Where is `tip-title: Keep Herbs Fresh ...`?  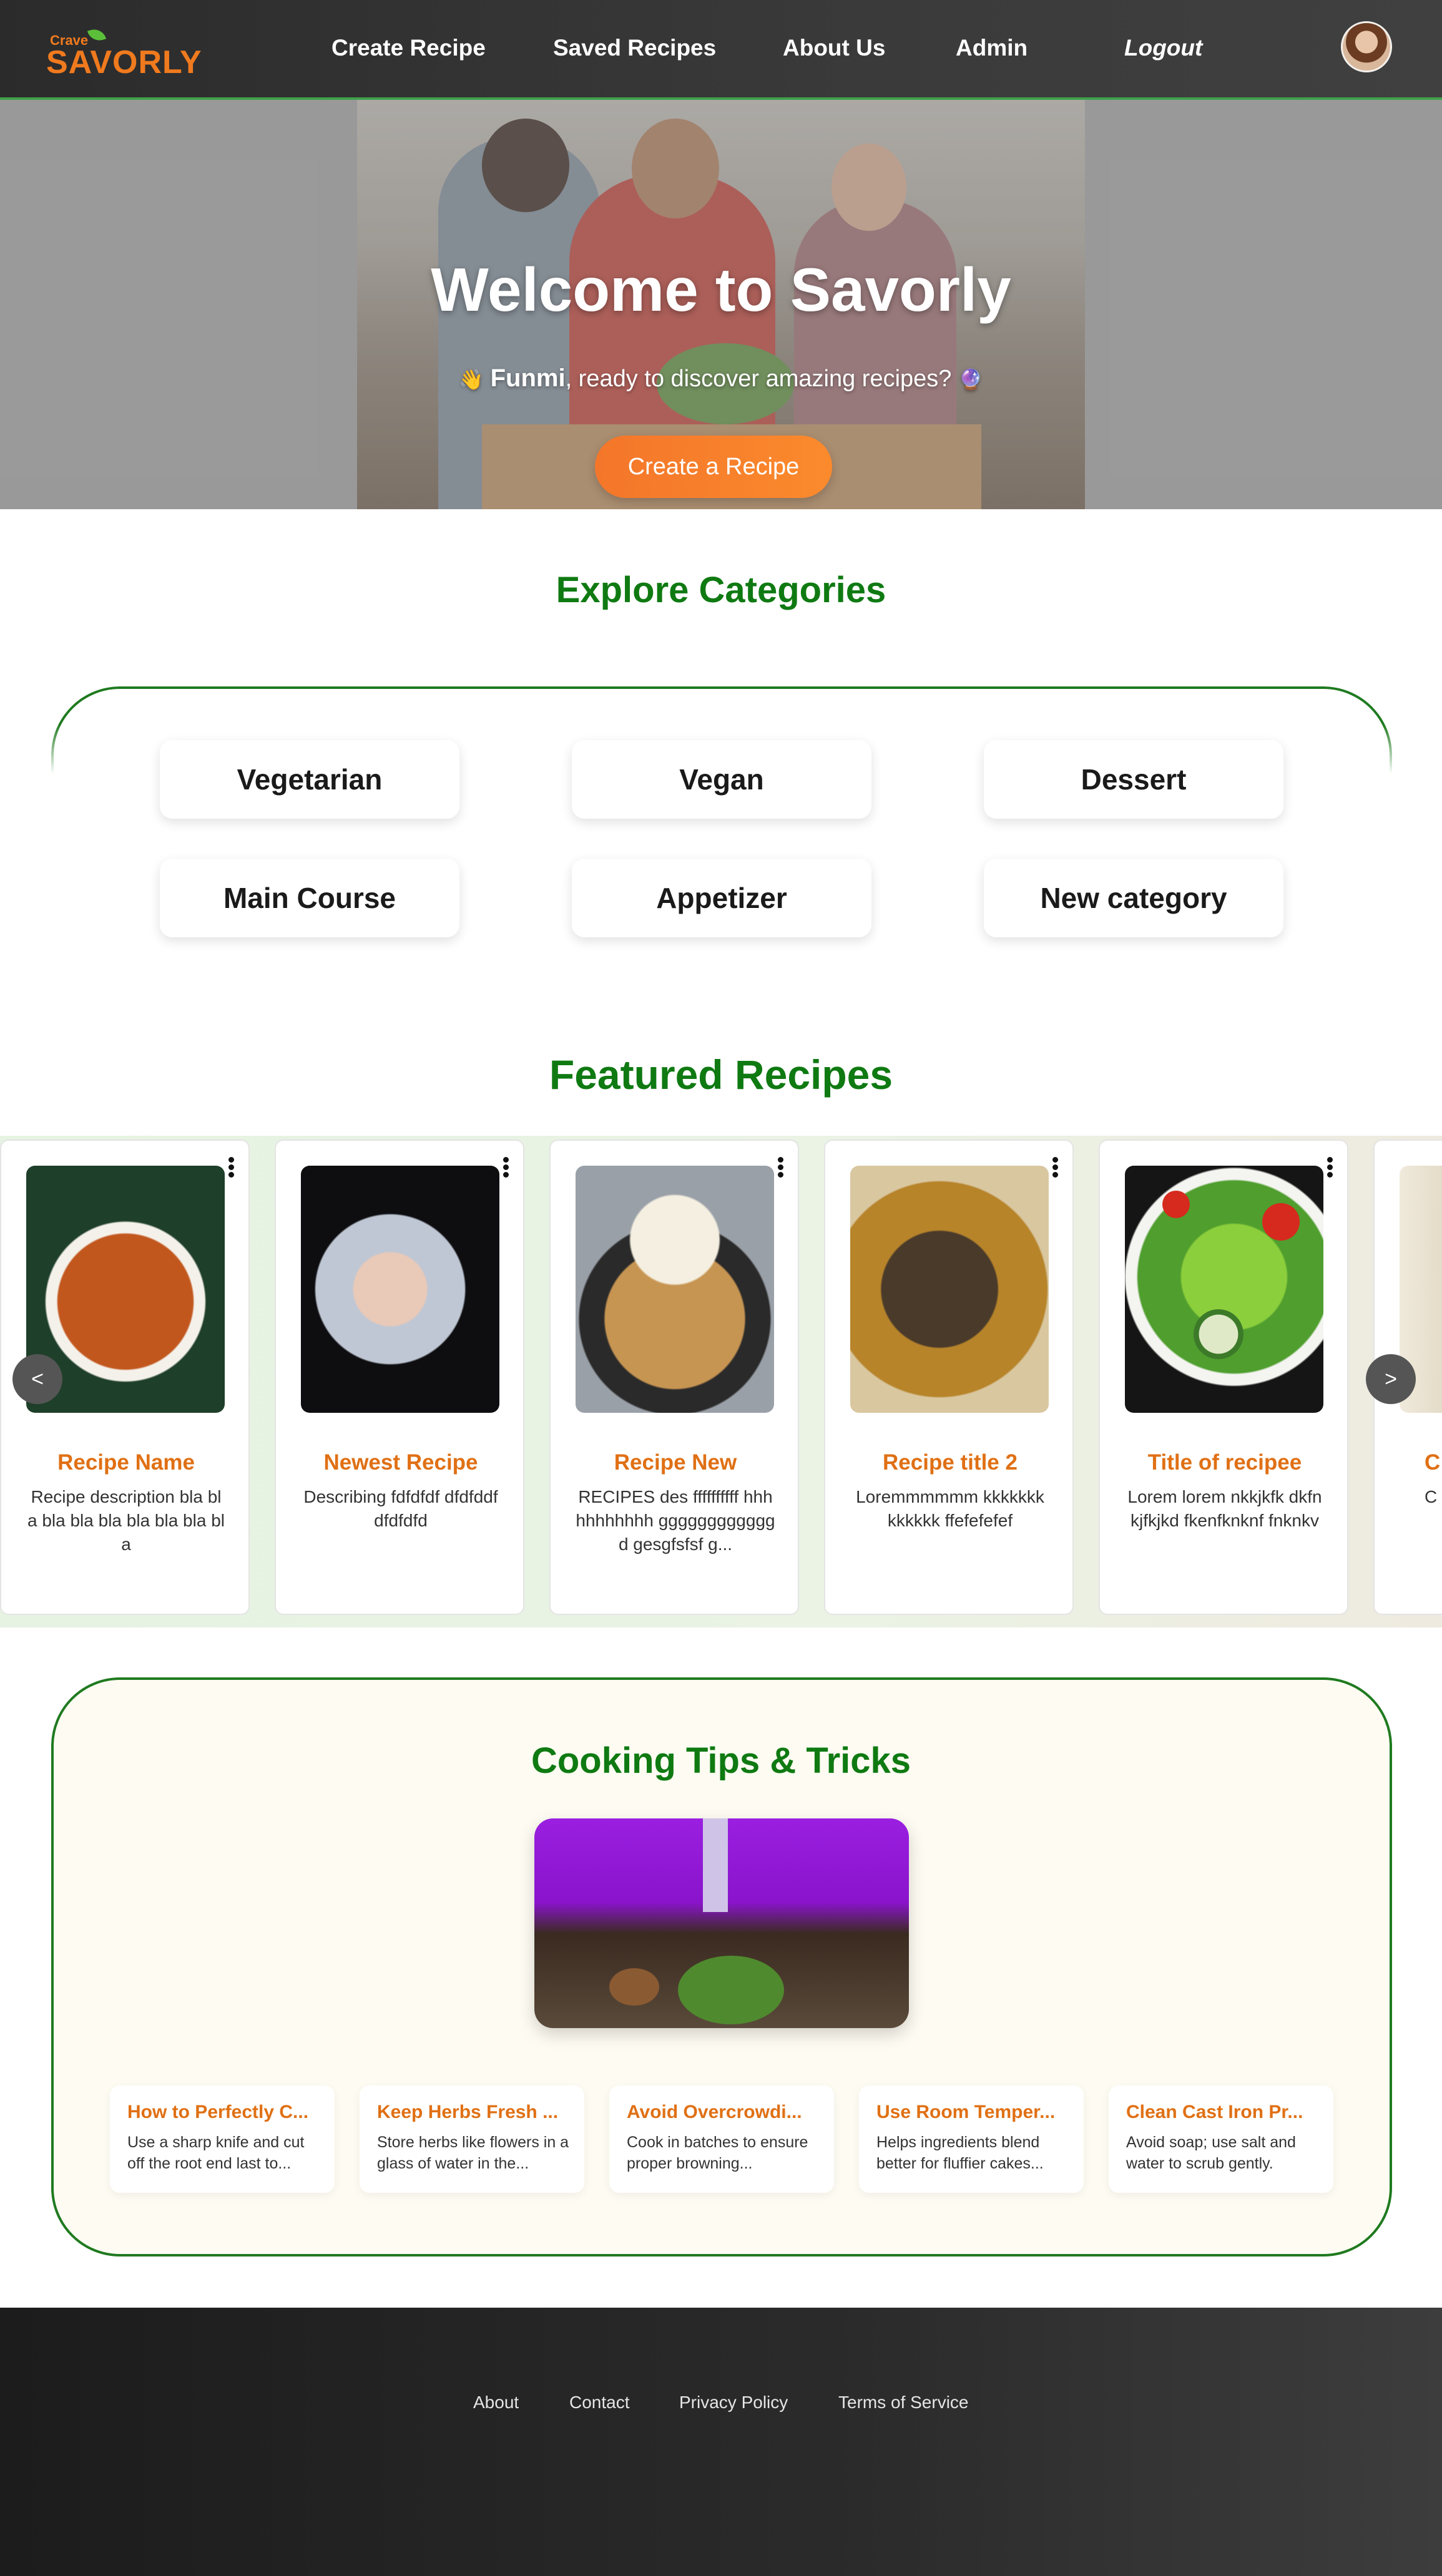
tip-title: Keep Herbs Fresh ... is located at coordinates (468, 2112).